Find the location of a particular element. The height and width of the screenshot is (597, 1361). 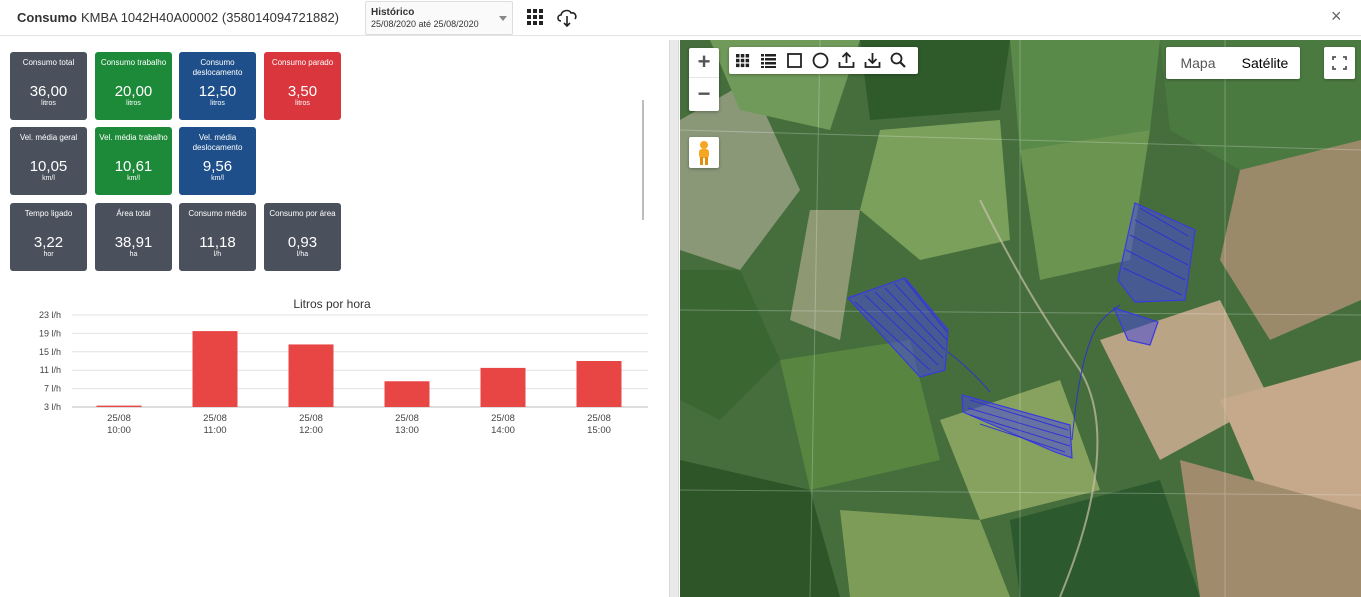

y-tick-label: 7 l/h is located at coordinates (52, 389).